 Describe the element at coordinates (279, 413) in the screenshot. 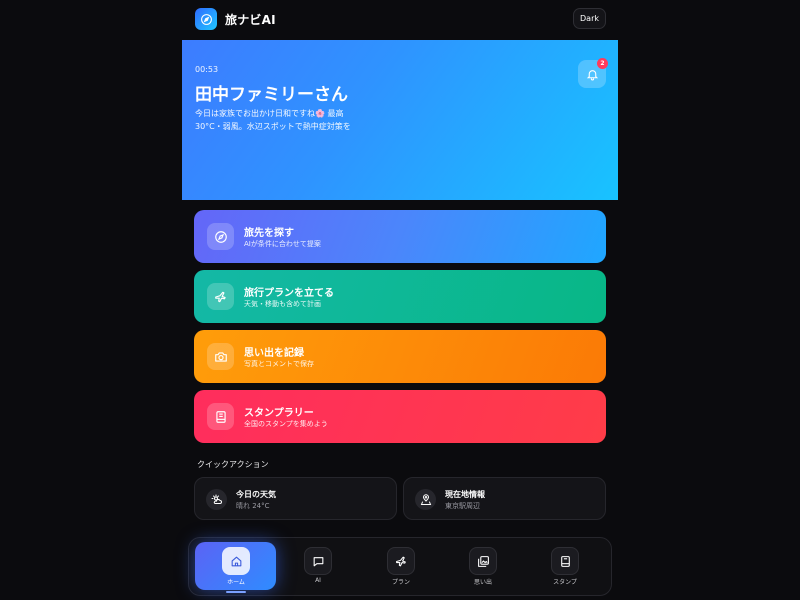

I see `card-title: スタンプラリー` at that location.